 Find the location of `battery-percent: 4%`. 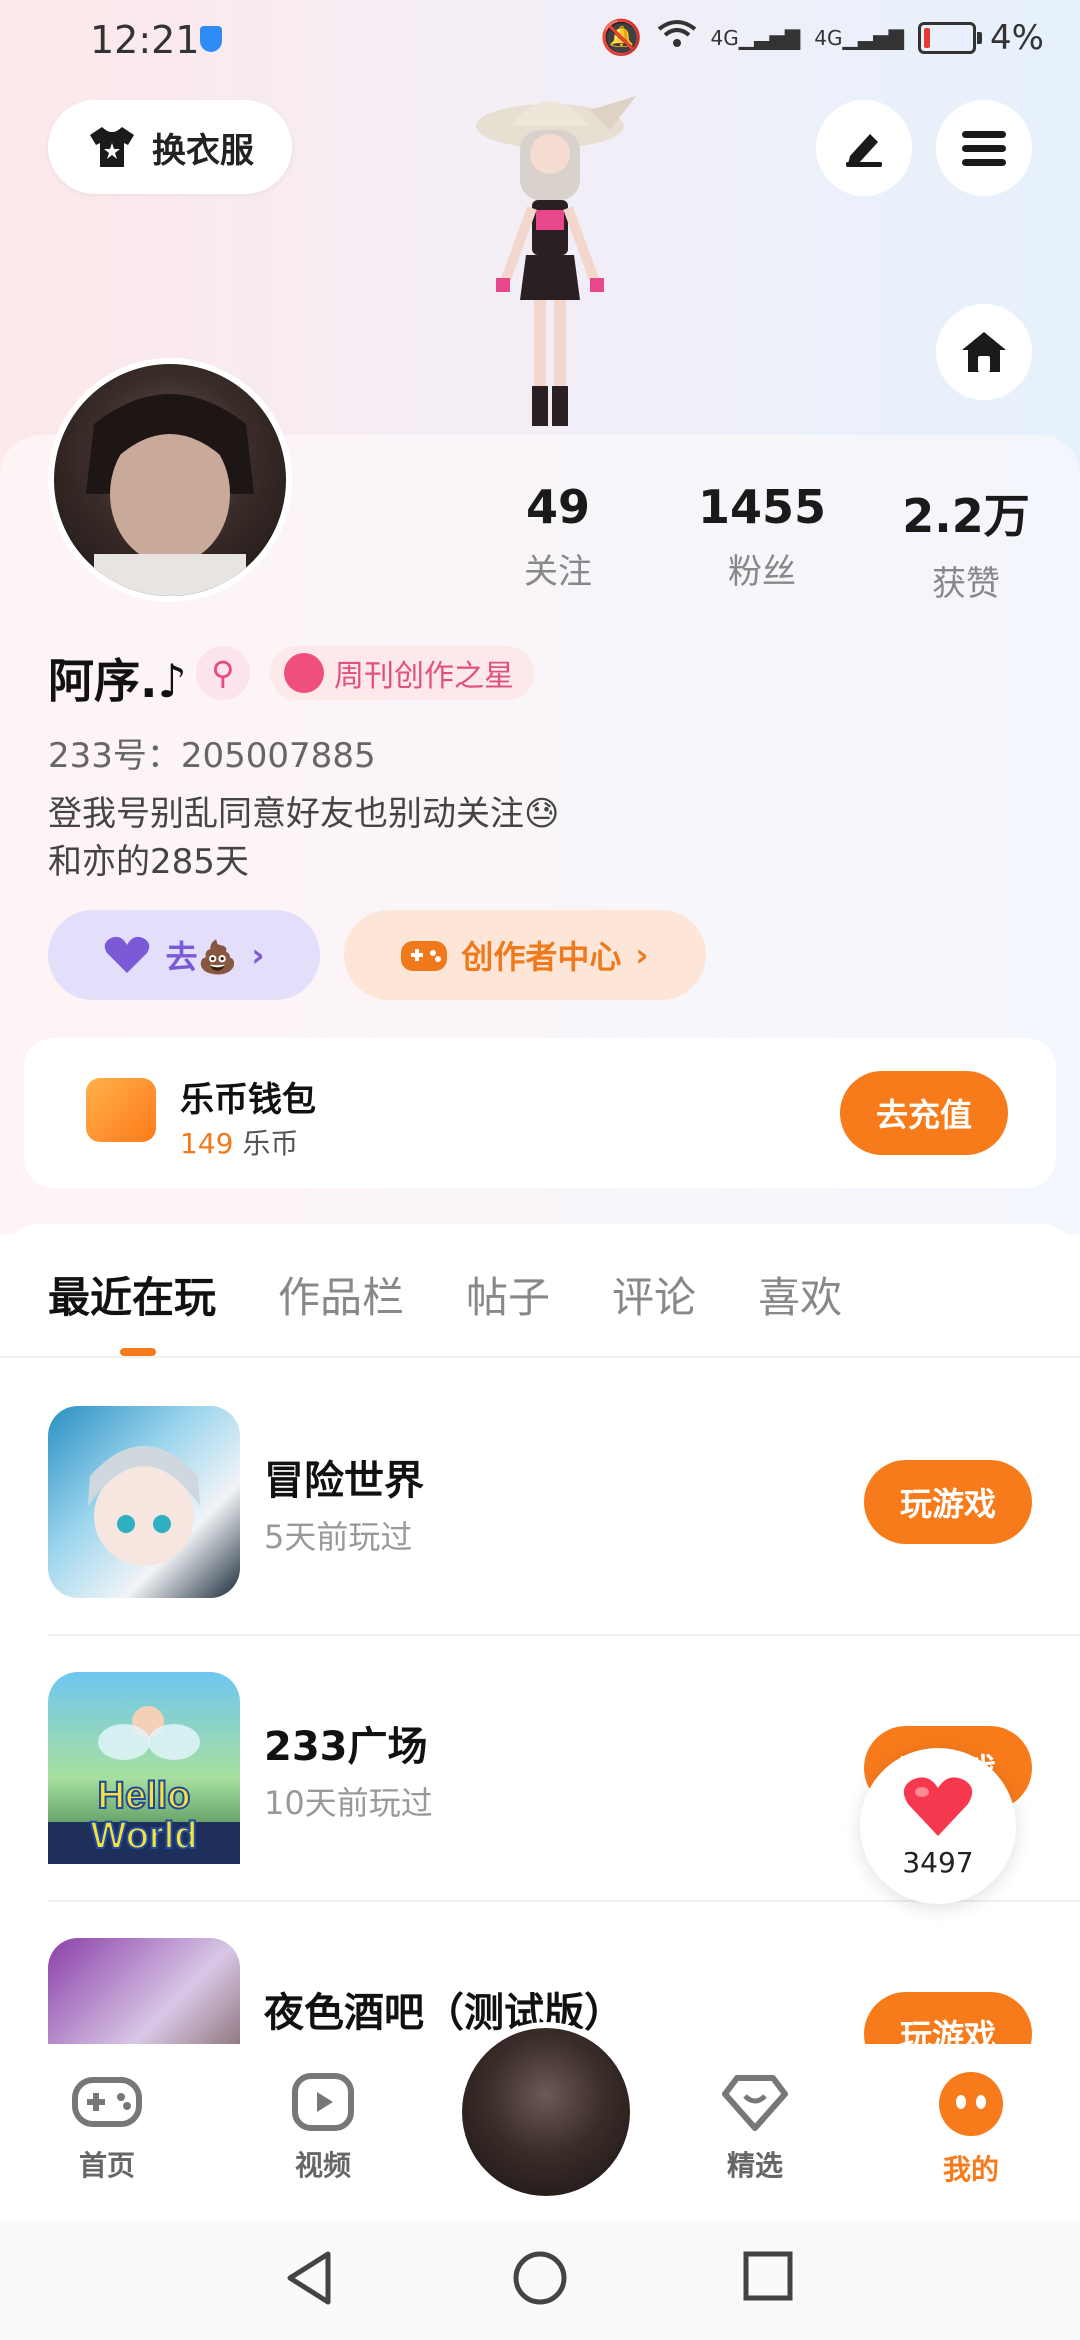

battery-percent: 4% is located at coordinates (1017, 38).